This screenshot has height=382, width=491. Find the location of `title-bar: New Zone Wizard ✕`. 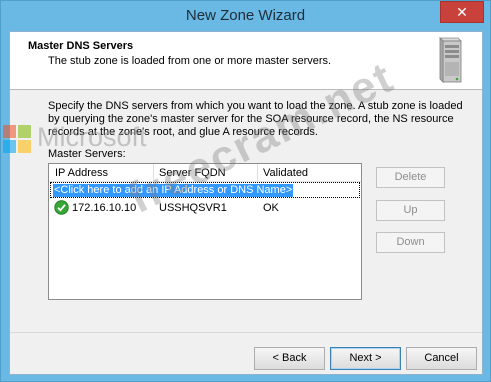

title-bar: New Zone Wizard ✕ is located at coordinates (245, 16).